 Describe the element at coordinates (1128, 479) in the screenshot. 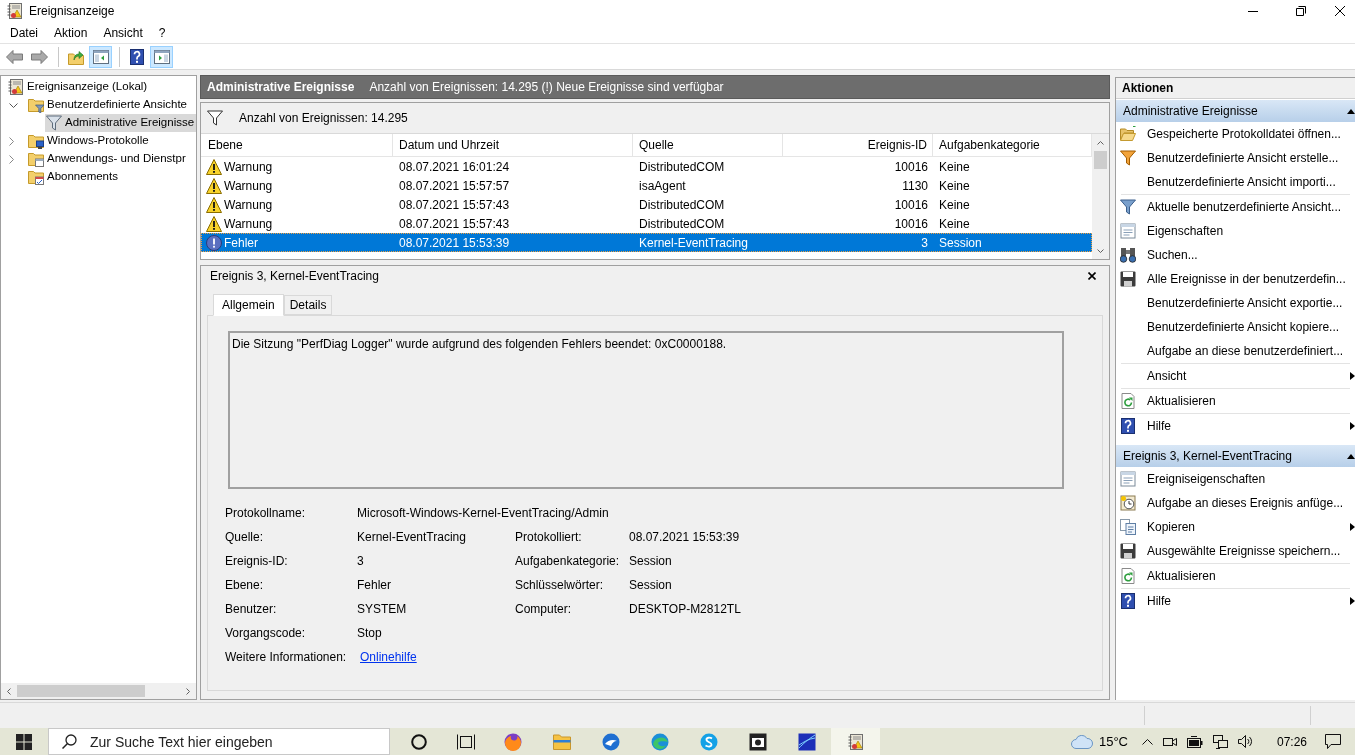

I see `properties-icon` at that location.